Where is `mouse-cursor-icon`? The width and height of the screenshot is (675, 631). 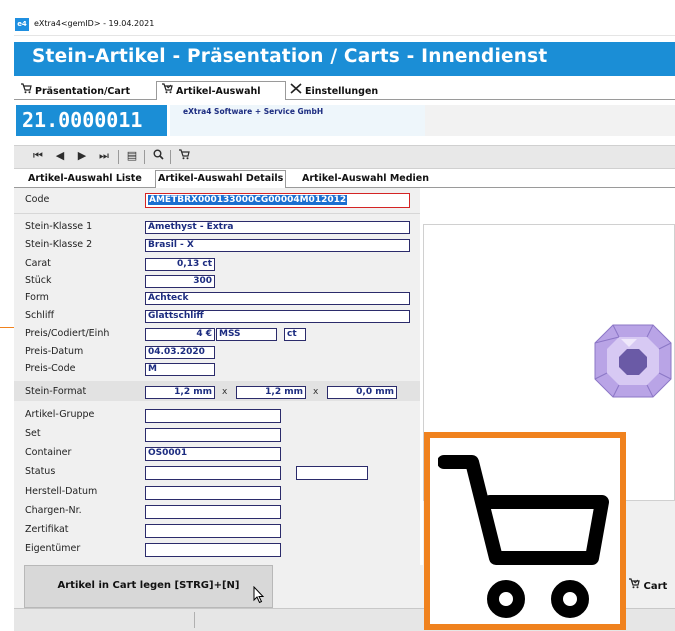
mouse-cursor-icon is located at coordinates (259, 595).